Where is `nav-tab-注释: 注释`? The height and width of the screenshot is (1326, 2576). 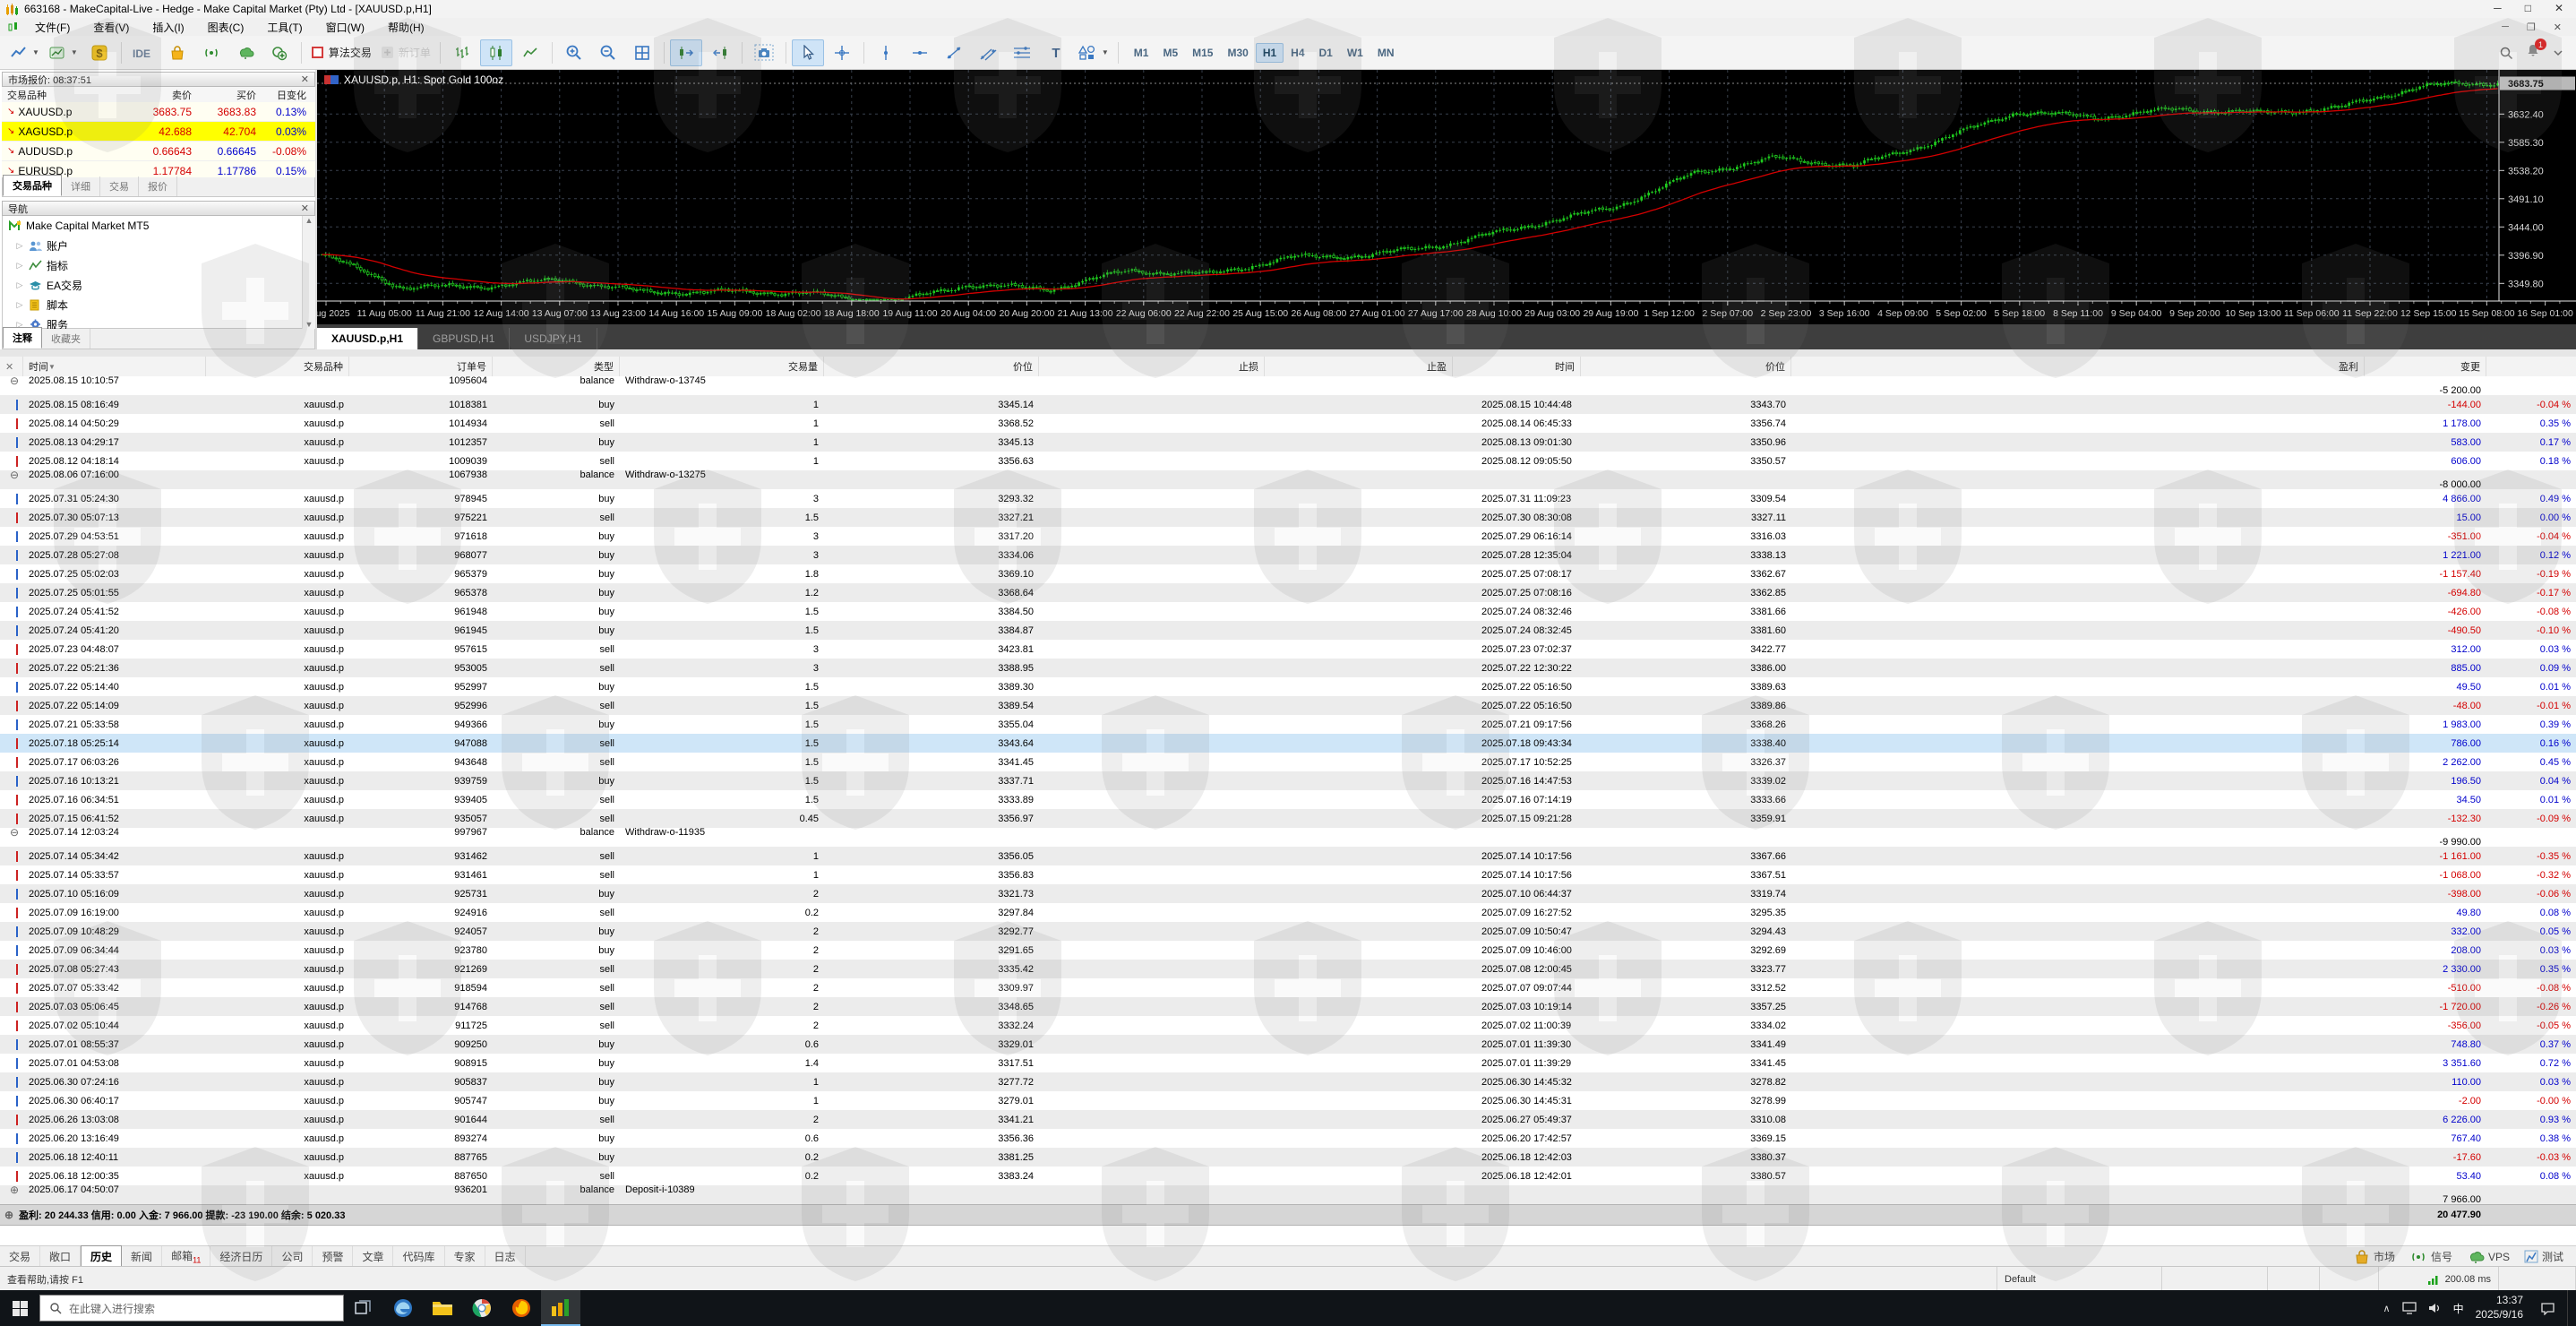 nav-tab-注释: 注释 is located at coordinates (22, 338).